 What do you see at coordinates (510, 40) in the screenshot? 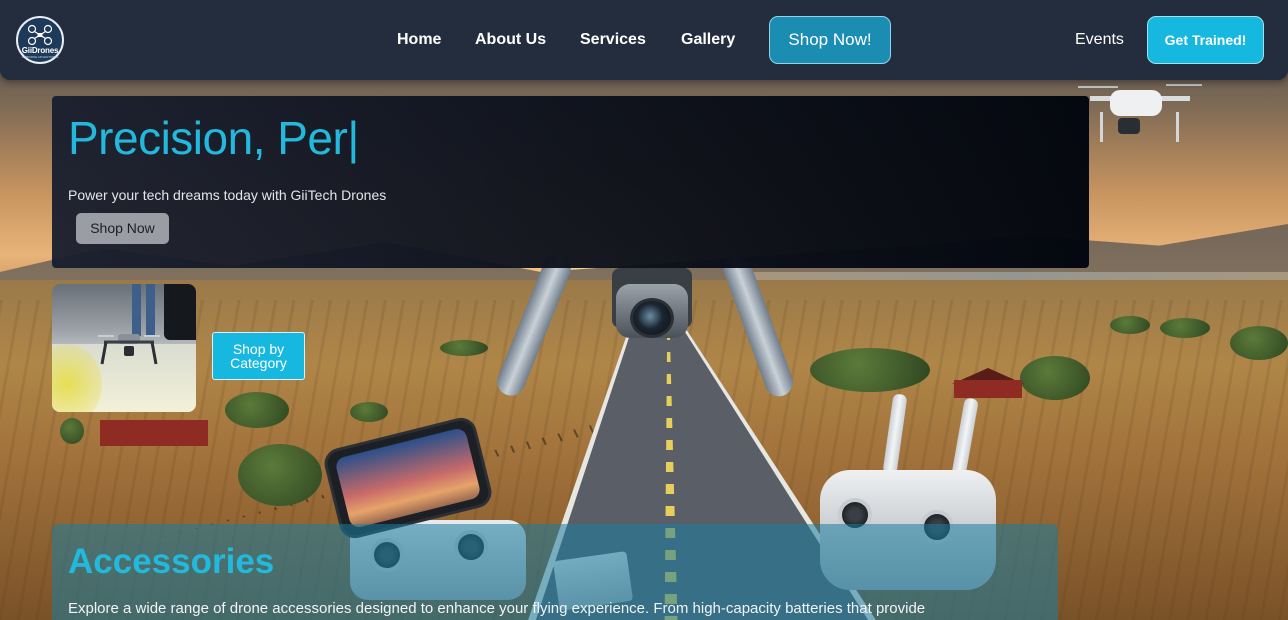
I see `nav-about-us: About Us` at bounding box center [510, 40].